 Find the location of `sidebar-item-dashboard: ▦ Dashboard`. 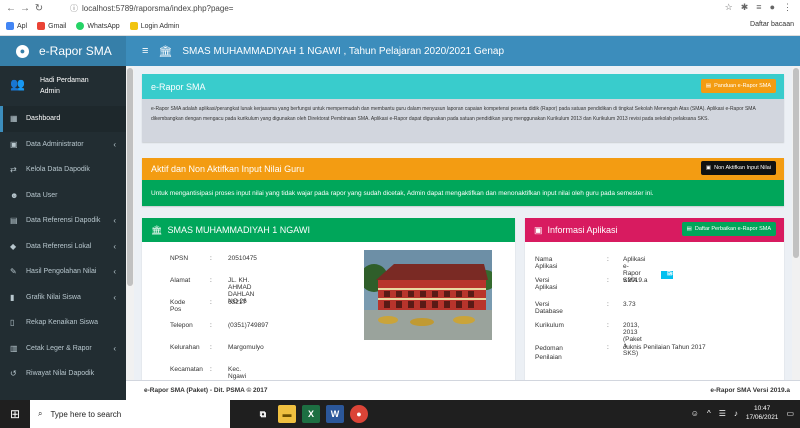

sidebar-item-dashboard: ▦ Dashboard is located at coordinates (63, 119).